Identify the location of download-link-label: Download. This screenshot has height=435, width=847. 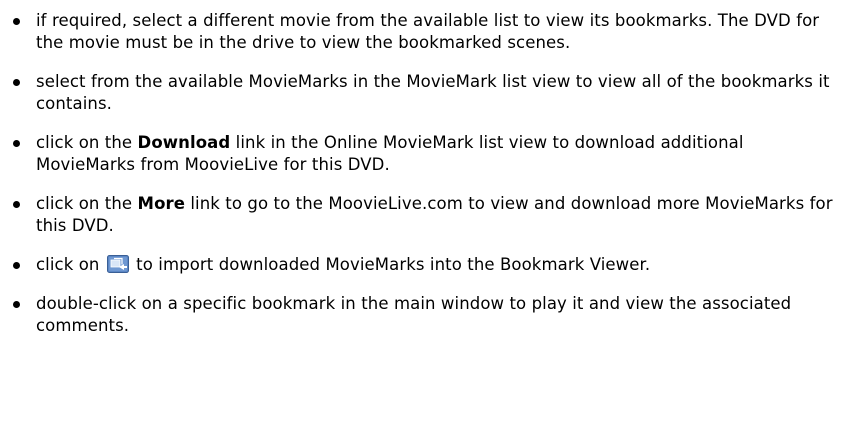
(184, 142).